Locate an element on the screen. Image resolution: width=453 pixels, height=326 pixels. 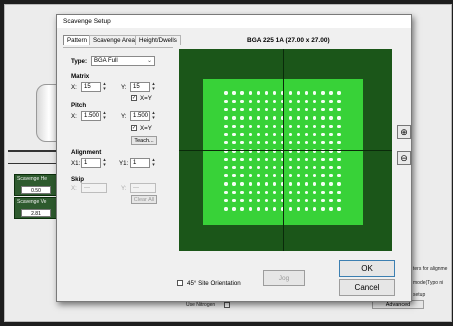
cancel-button: Cancel is located at coordinates (367, 287).